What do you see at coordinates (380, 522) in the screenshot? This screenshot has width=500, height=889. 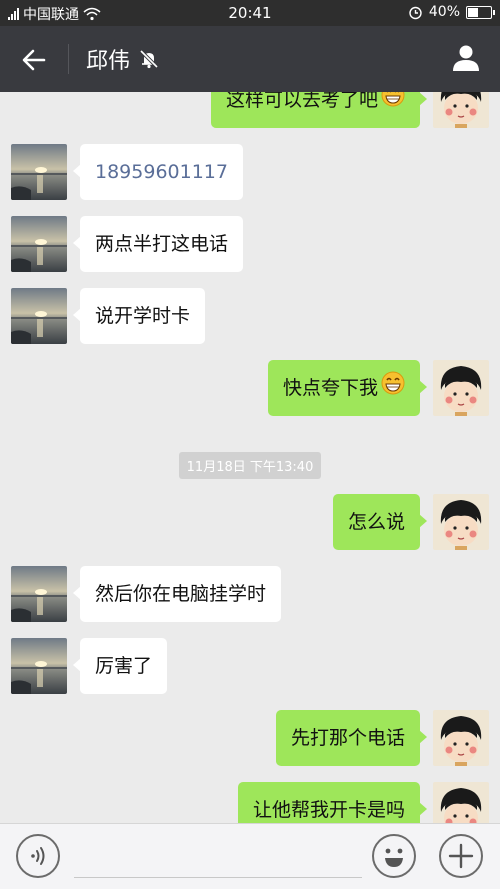 I see `outgoing-bubble: 怎么说` at bounding box center [380, 522].